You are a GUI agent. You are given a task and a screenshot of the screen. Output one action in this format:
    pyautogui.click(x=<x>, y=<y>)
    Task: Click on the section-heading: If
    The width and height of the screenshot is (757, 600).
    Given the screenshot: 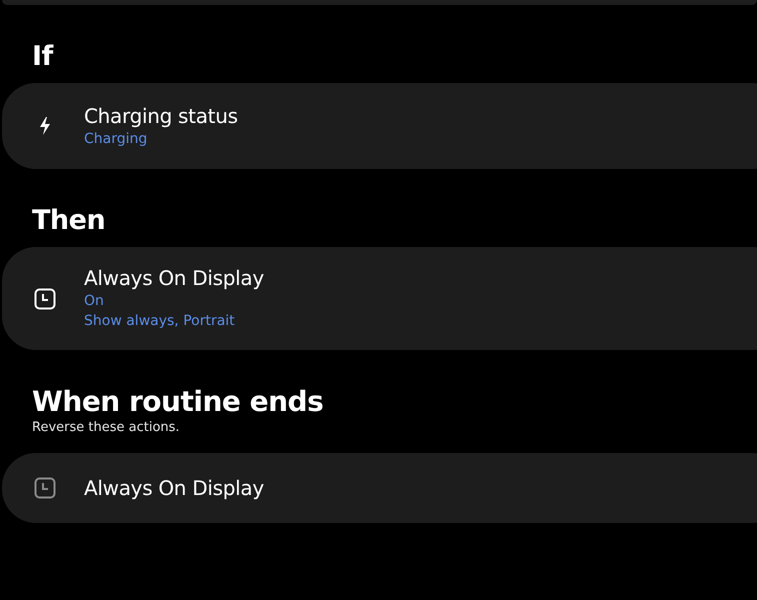 What is the action you would take?
    pyautogui.click(x=42, y=57)
    